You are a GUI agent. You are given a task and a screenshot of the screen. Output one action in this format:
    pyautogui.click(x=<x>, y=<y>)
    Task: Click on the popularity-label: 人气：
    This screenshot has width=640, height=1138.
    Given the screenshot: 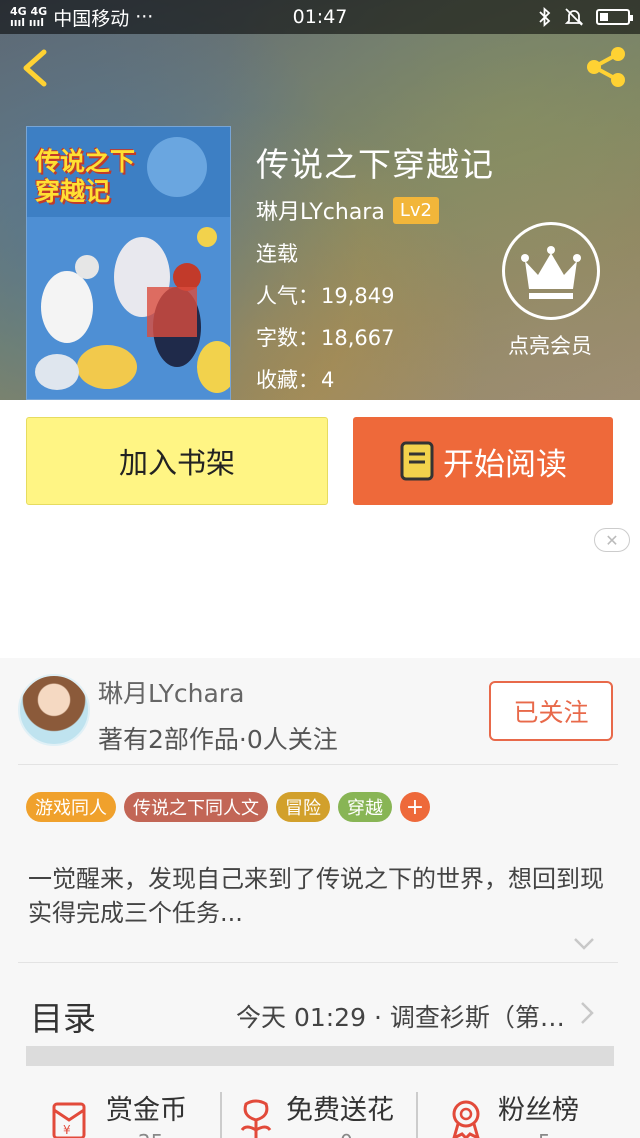 What is the action you would take?
    pyautogui.click(x=287, y=296)
    